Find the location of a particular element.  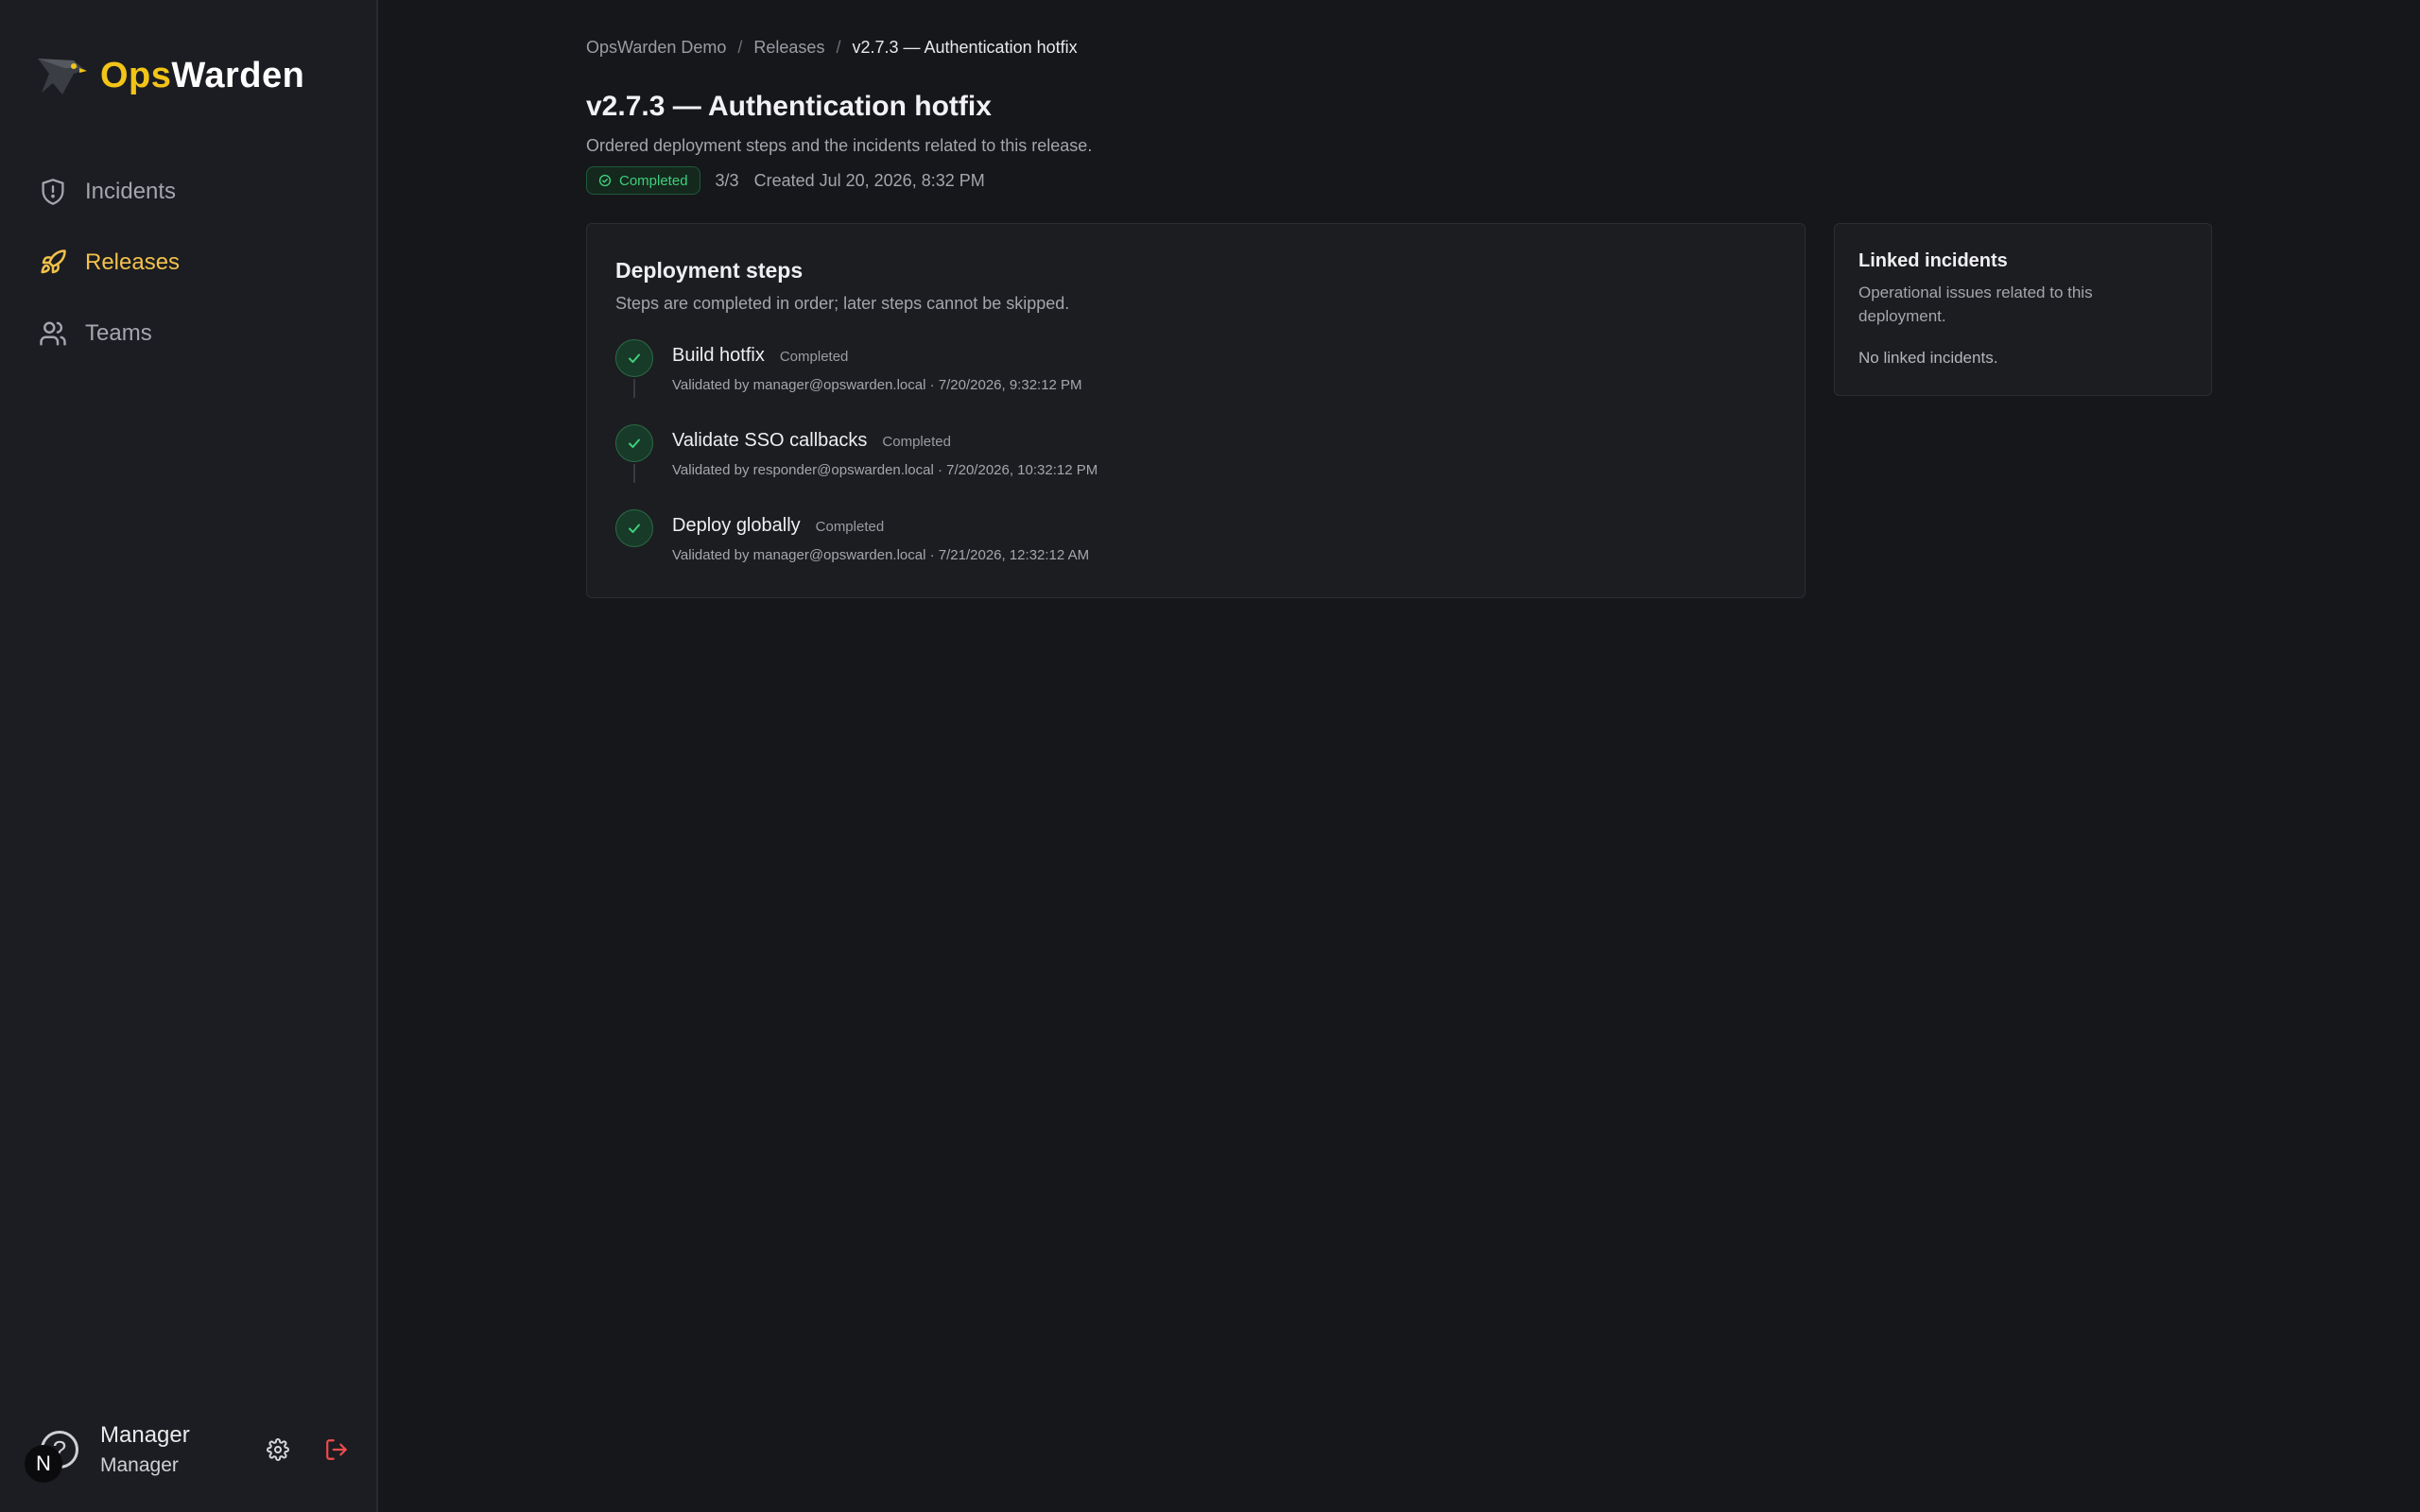

hawk-logo-icon is located at coordinates (63, 76).